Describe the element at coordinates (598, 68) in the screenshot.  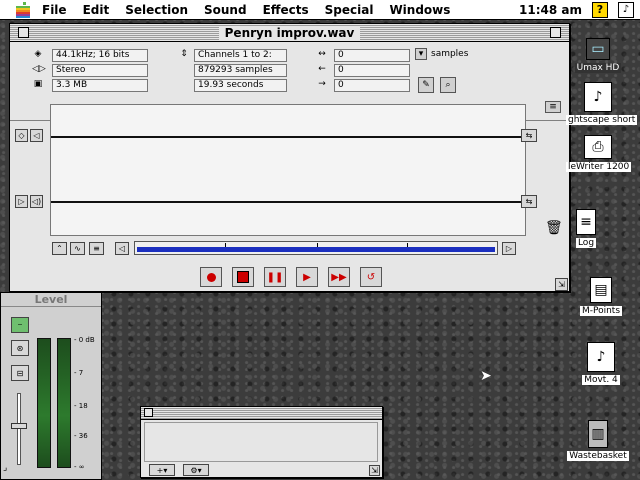
I see `desktop-icon-label: Umax HD` at that location.